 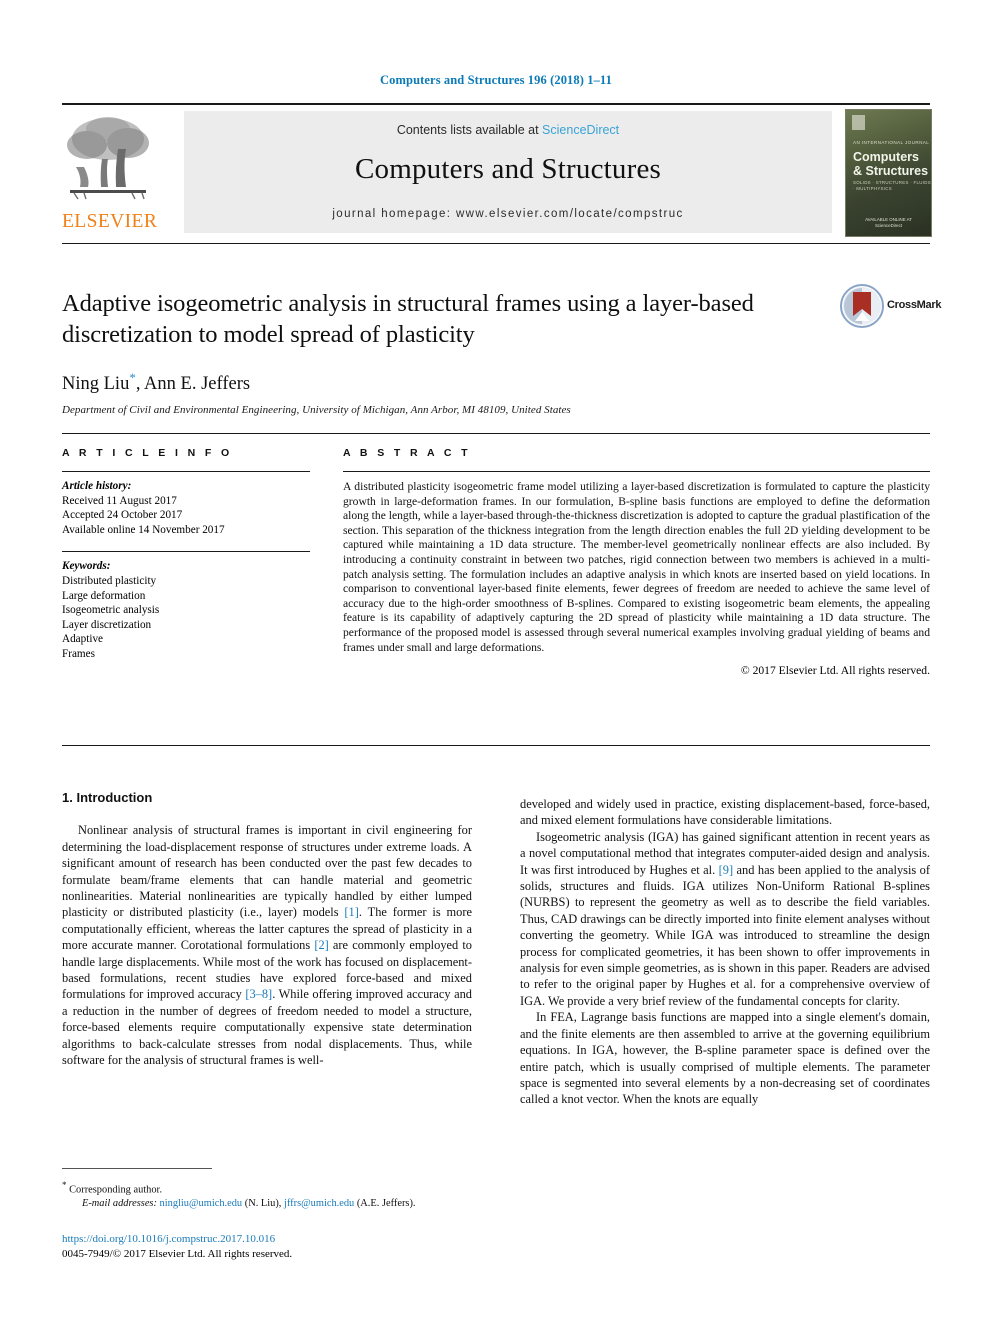 What do you see at coordinates (97, 486) in the screenshot?
I see `article-history-label: Article history:` at bounding box center [97, 486].